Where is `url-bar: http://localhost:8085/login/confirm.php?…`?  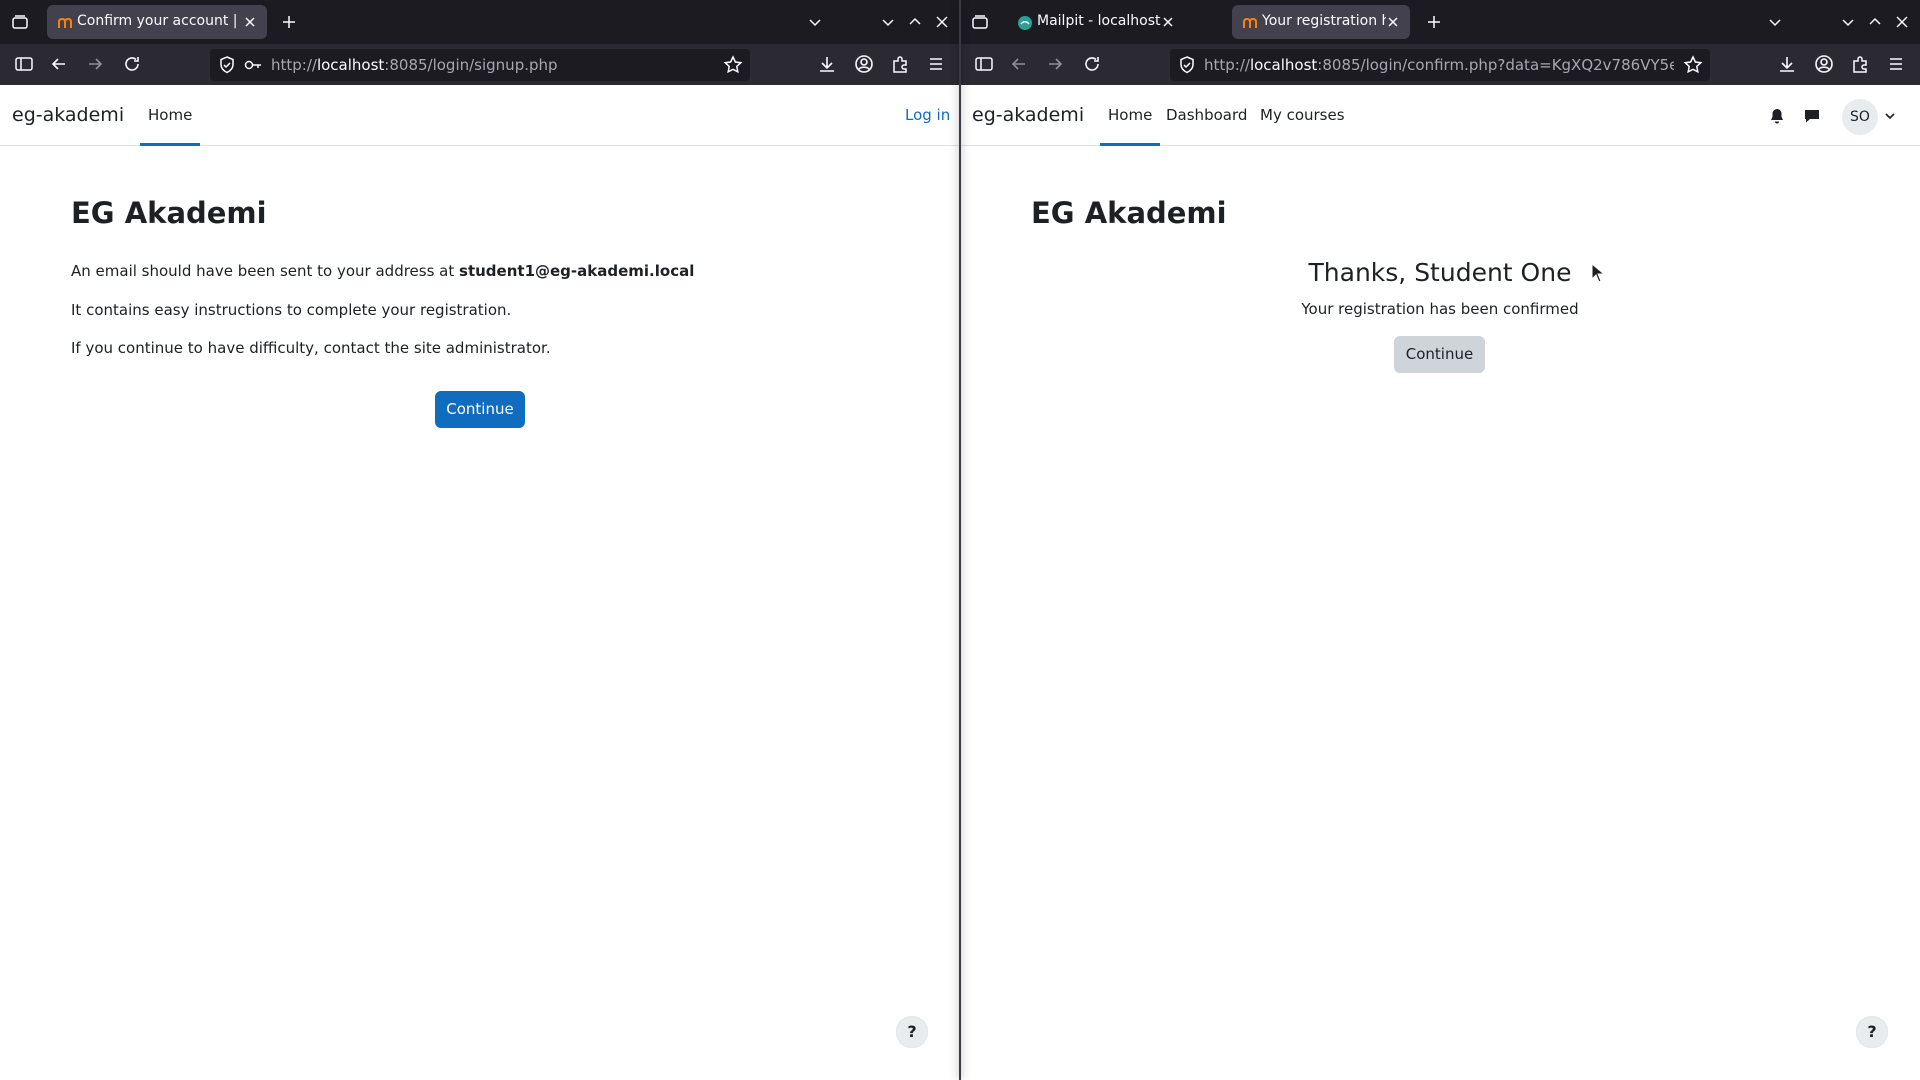
url-bar: http://localhost:8085/login/confirm.php?… is located at coordinates (1440, 65).